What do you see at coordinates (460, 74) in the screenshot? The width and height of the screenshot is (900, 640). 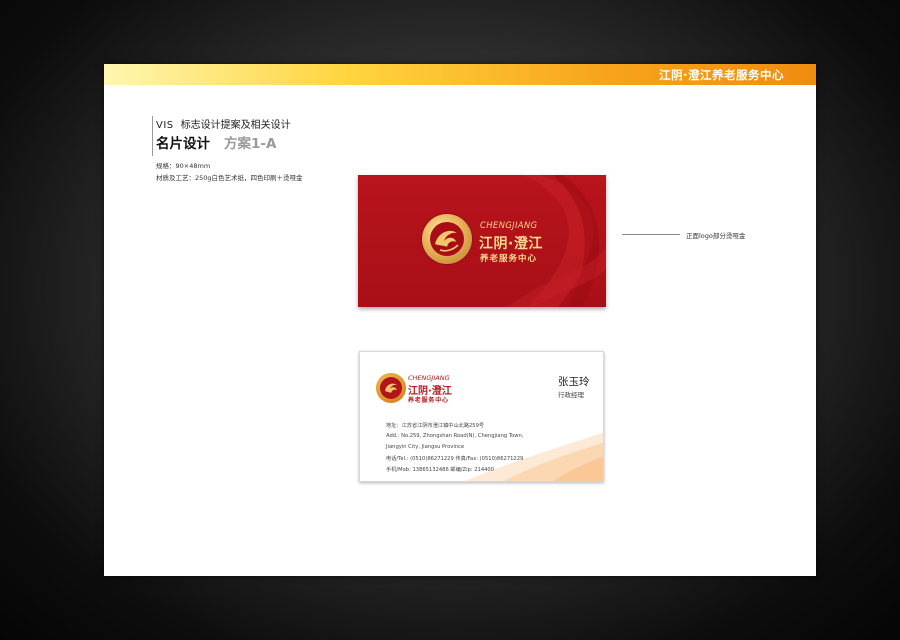 I see `header-bar: 江阴·澄江养老服务中心` at bounding box center [460, 74].